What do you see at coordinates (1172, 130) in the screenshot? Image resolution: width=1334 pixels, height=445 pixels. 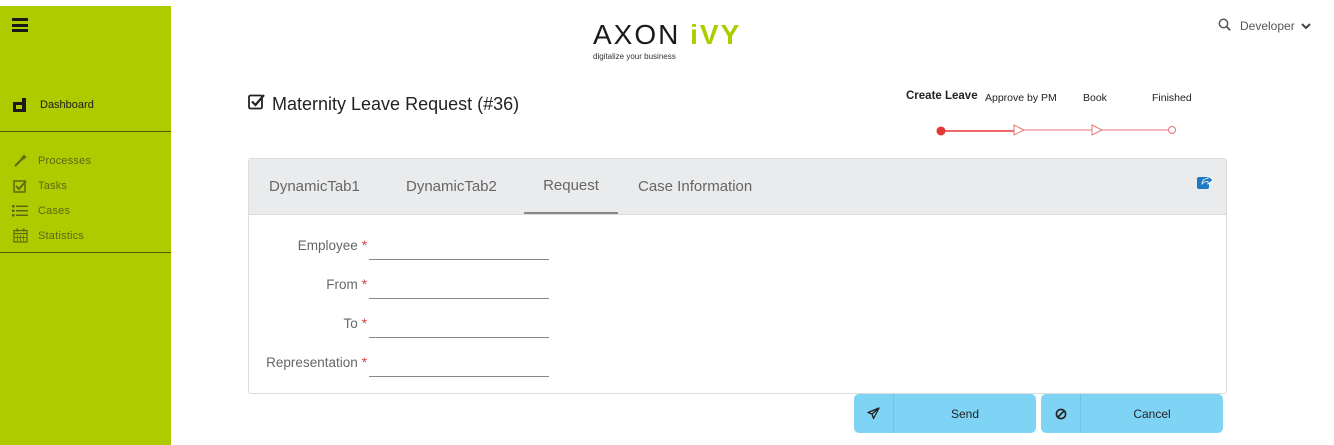 I see `step-marker-end` at bounding box center [1172, 130].